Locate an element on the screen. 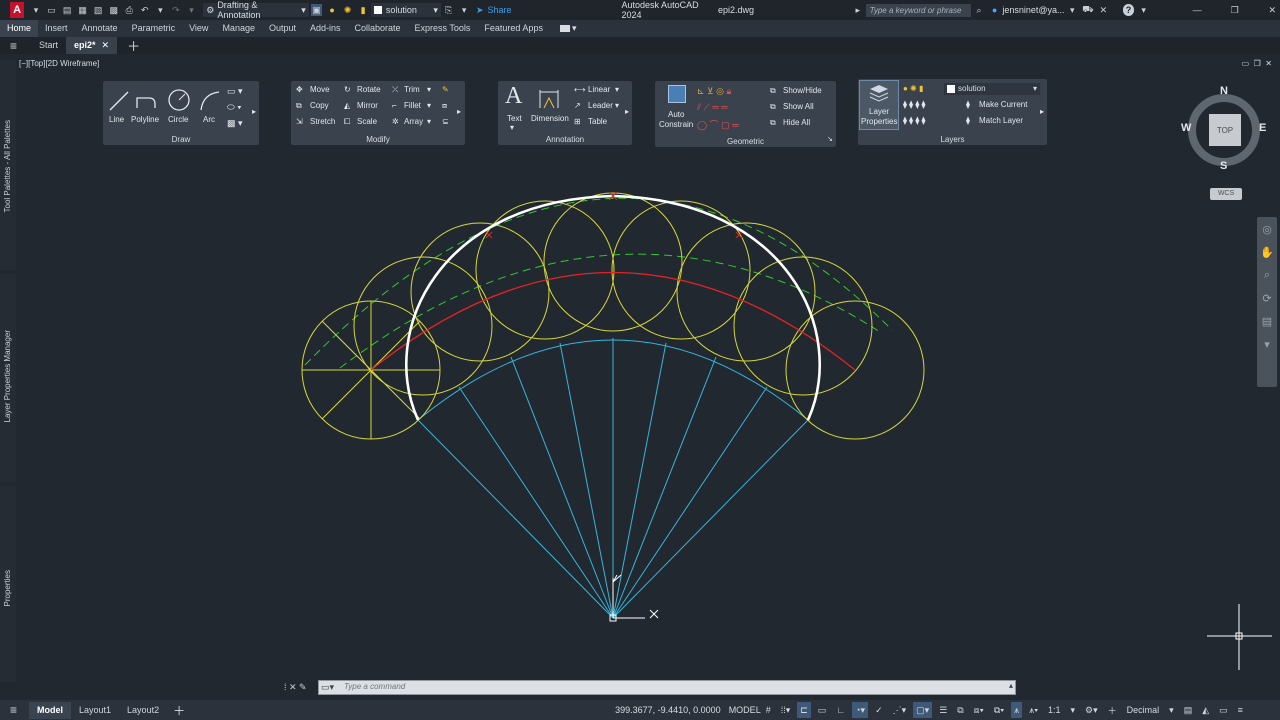  quick-properties-icon: ▤ is located at coordinates (1188, 710).